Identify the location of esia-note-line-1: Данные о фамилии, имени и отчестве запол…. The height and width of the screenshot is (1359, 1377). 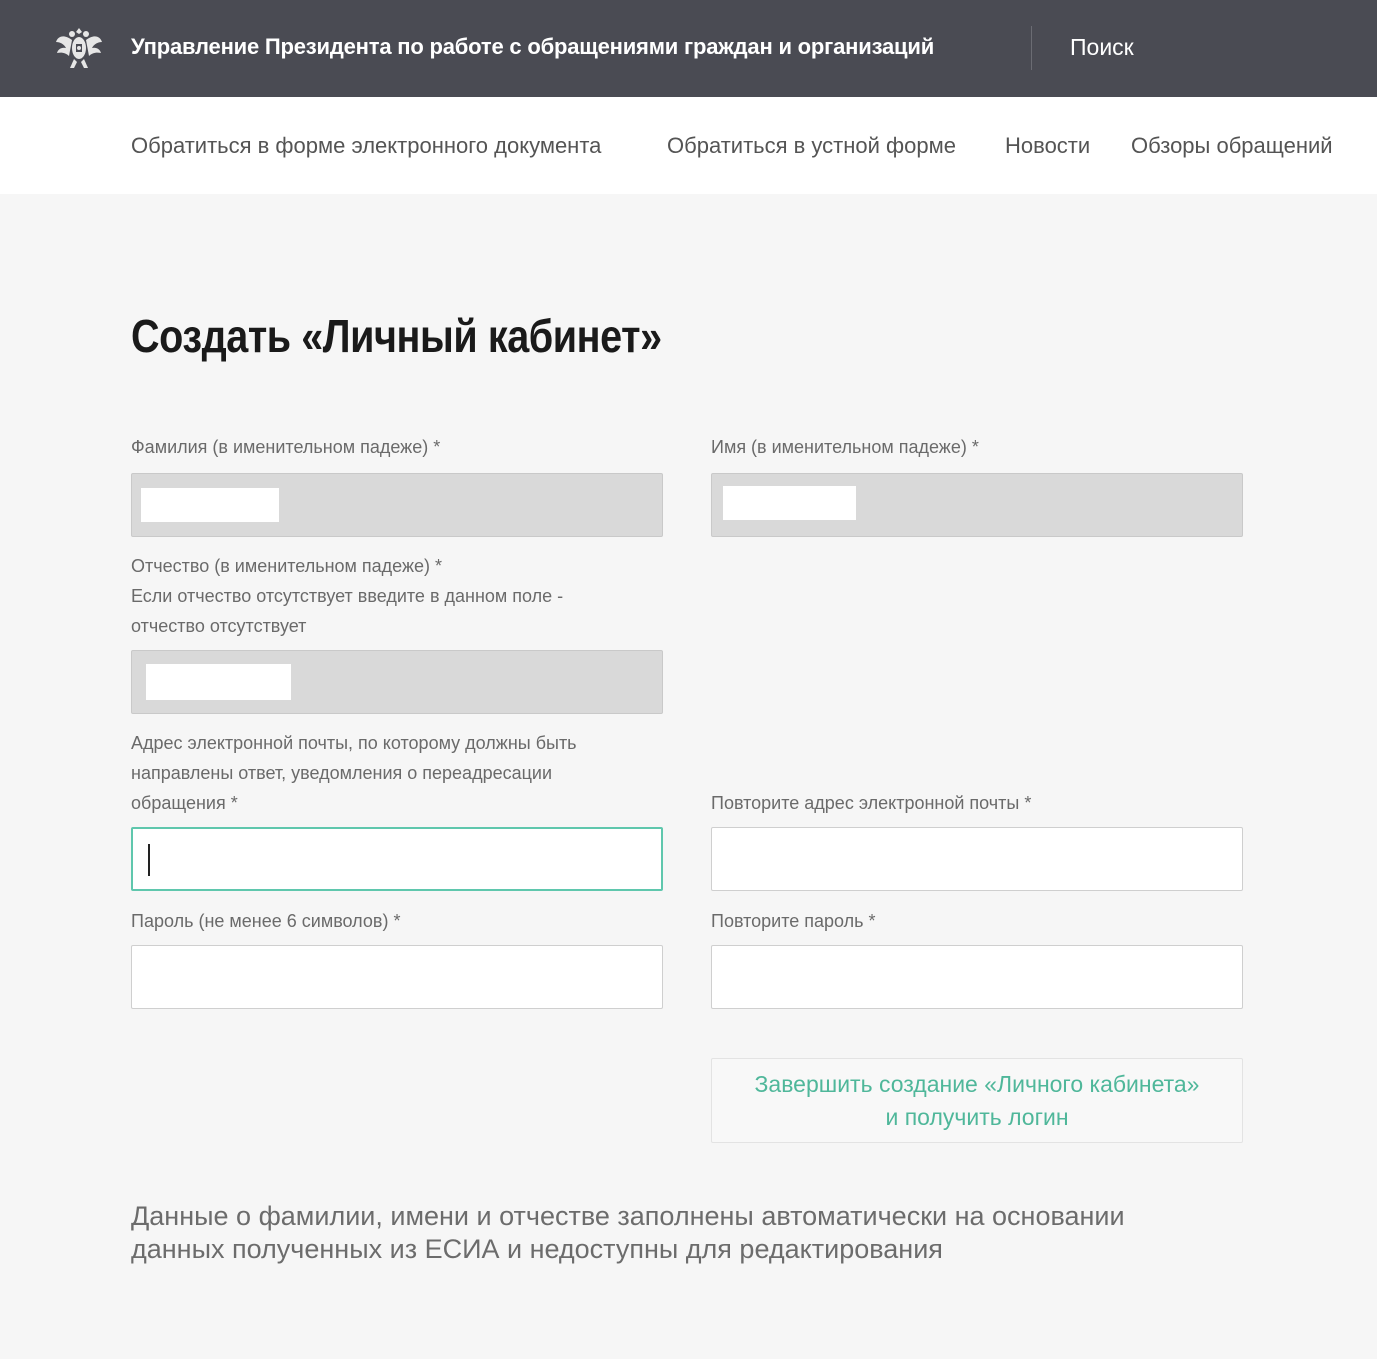
(628, 1216).